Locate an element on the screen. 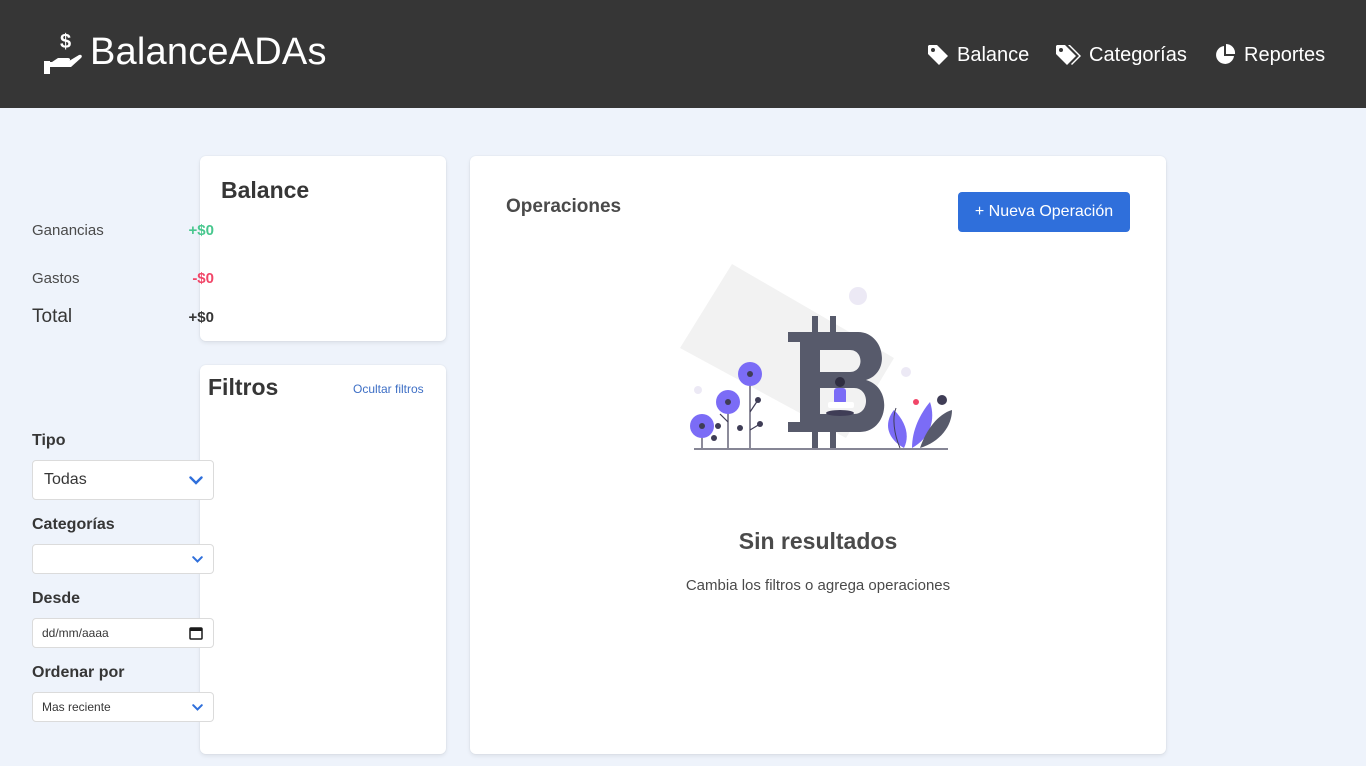 This screenshot has height=766, width=1366. categorias-label: Categorías is located at coordinates (73, 524).